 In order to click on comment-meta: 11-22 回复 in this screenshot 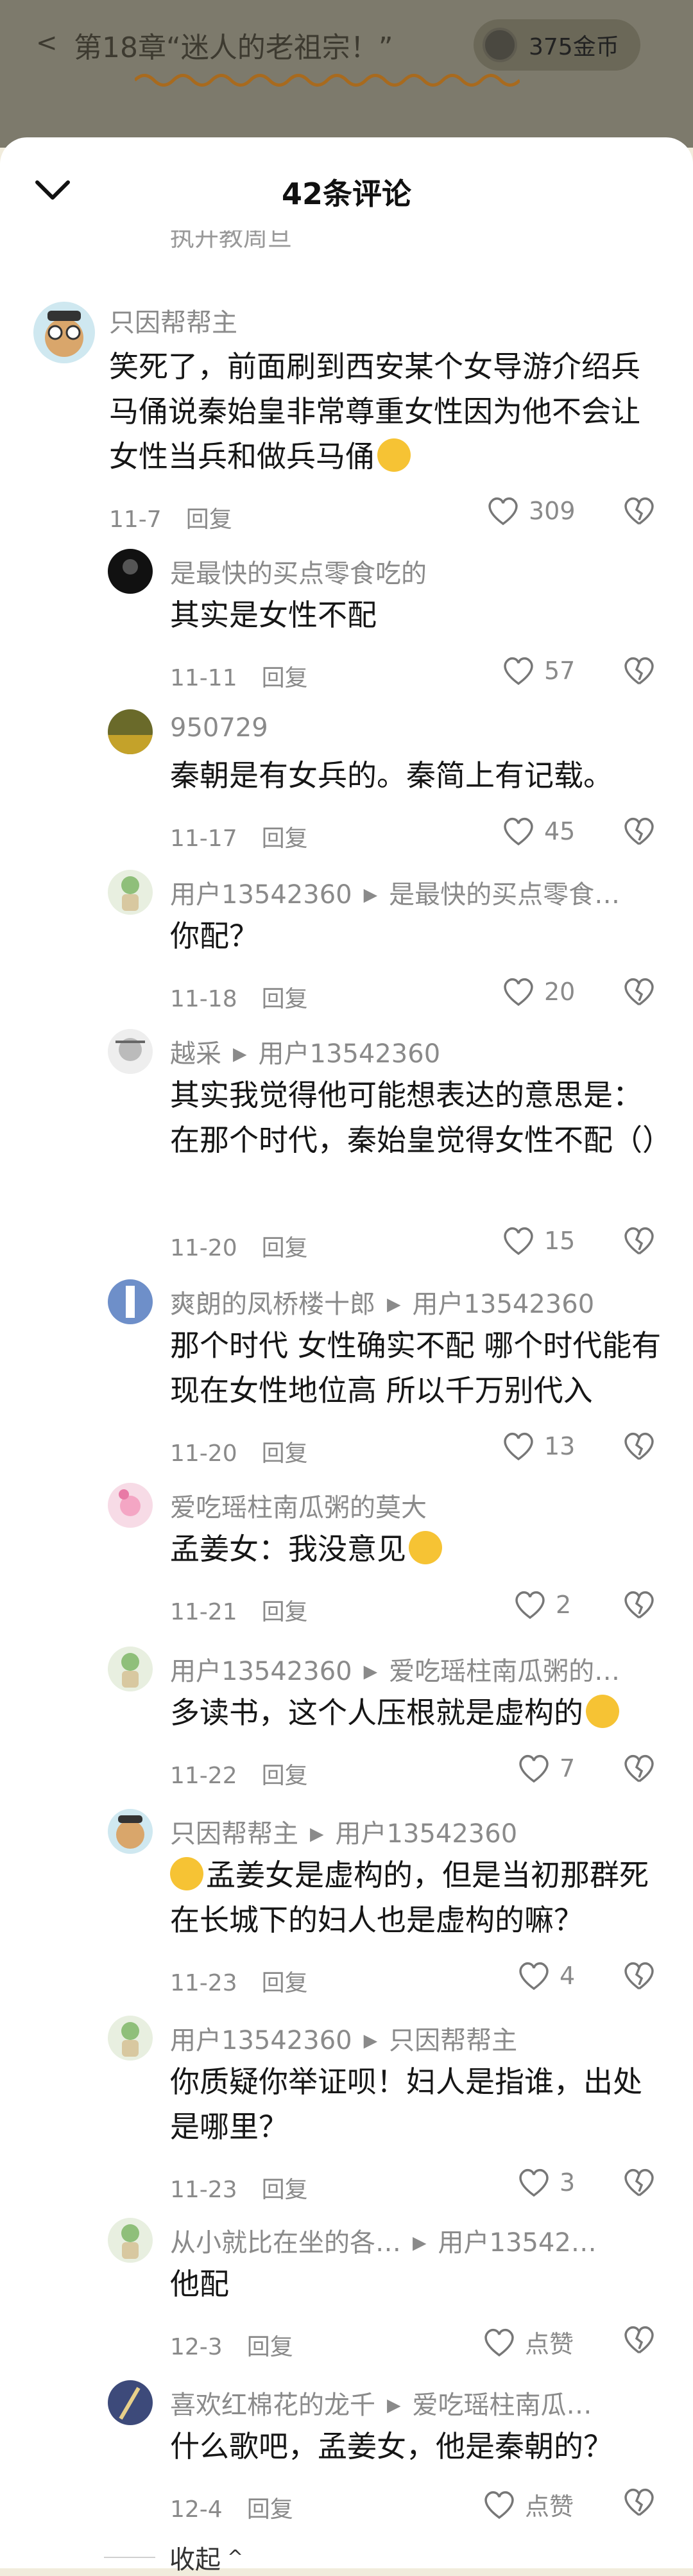, I will do `click(239, 1774)`.